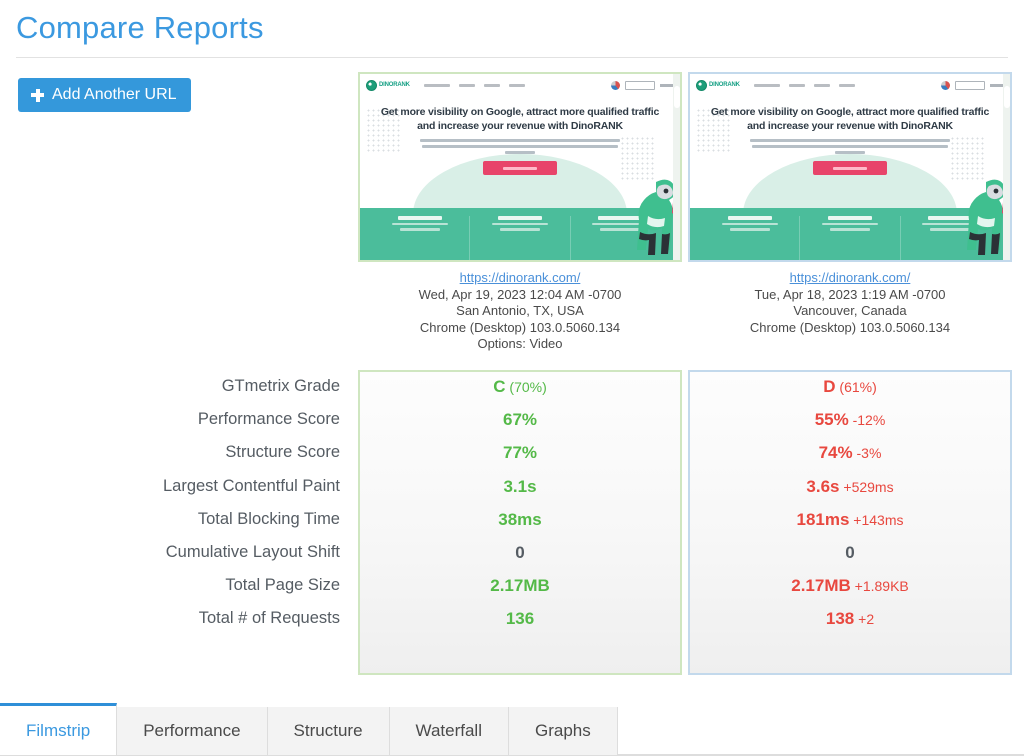 The image size is (1024, 756). What do you see at coordinates (823, 486) in the screenshot?
I see `metric-value: 3.6s` at bounding box center [823, 486].